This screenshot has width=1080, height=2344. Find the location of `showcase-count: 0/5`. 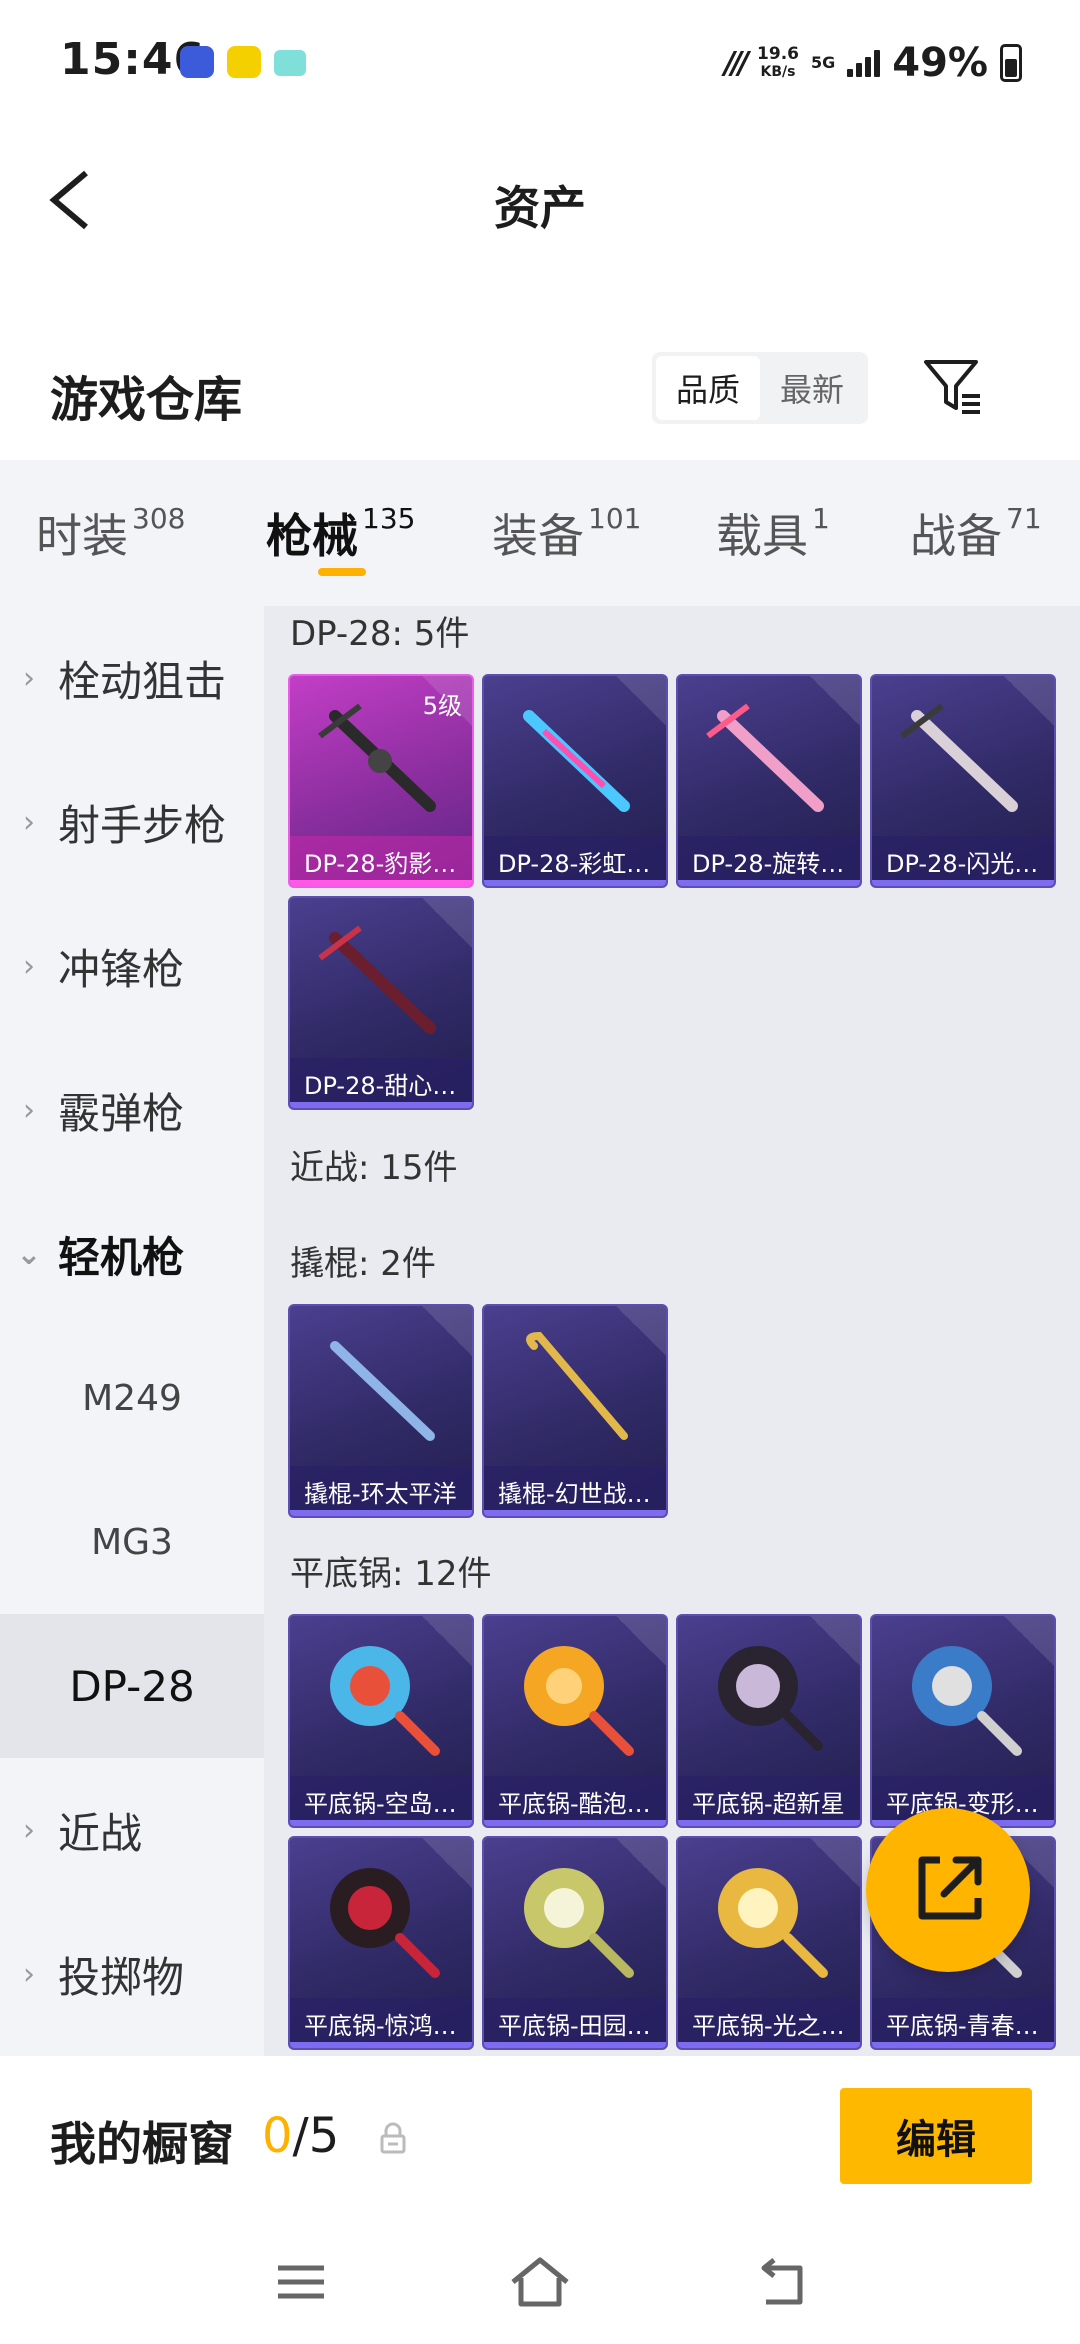

showcase-count: 0/5 is located at coordinates (300, 2136).